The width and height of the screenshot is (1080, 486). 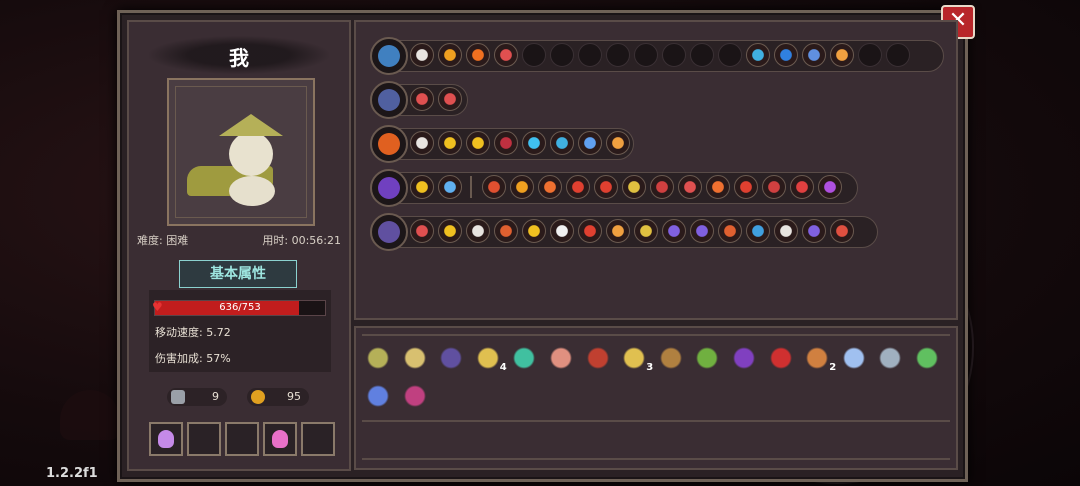 What do you see at coordinates (853, 358) in the screenshot?
I see `crystal-icon` at bounding box center [853, 358].